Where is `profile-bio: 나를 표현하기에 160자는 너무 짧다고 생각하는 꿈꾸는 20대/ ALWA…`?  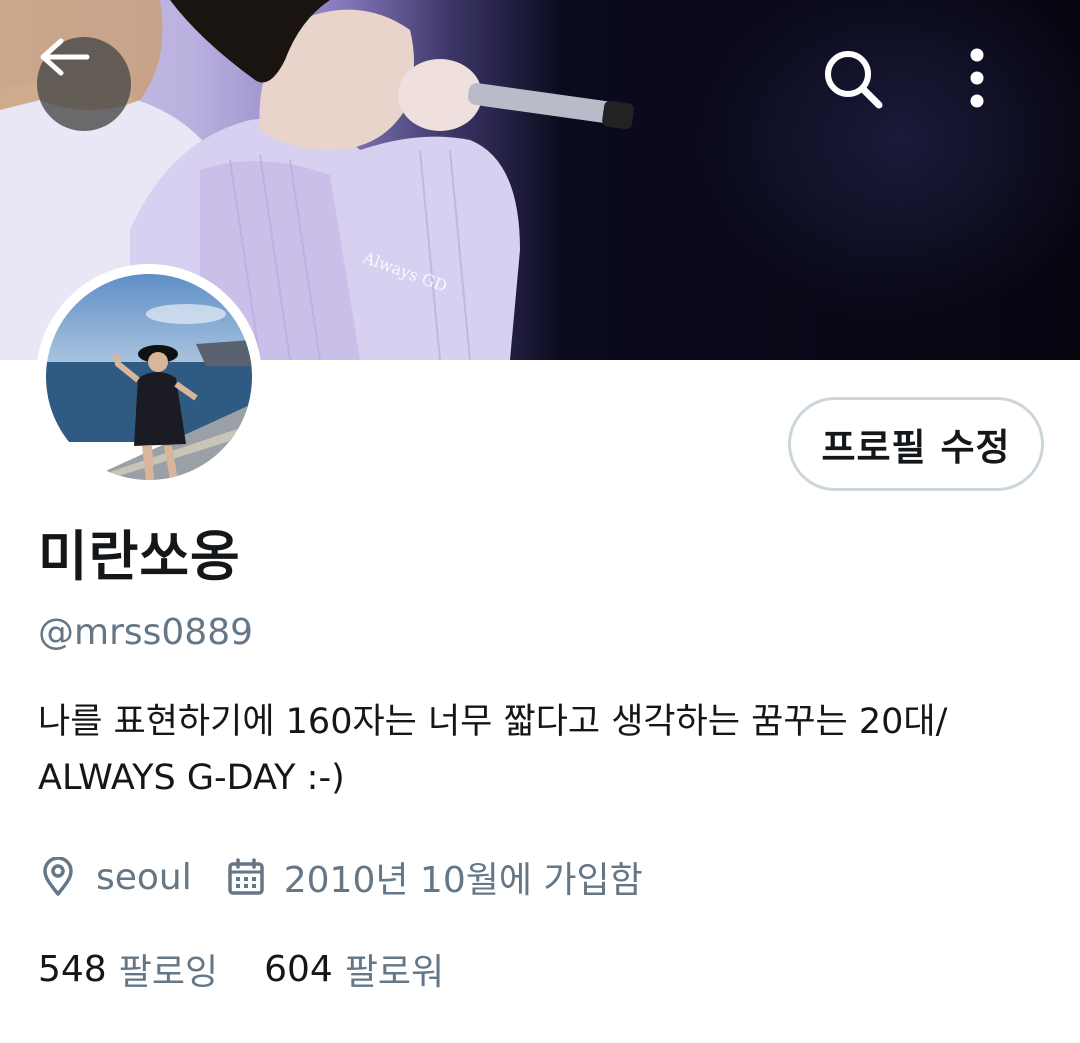 profile-bio: 나를 표현하기에 160자는 너무 짧다고 생각하는 꿈꾸는 20대/ ALWA… is located at coordinates (543, 750).